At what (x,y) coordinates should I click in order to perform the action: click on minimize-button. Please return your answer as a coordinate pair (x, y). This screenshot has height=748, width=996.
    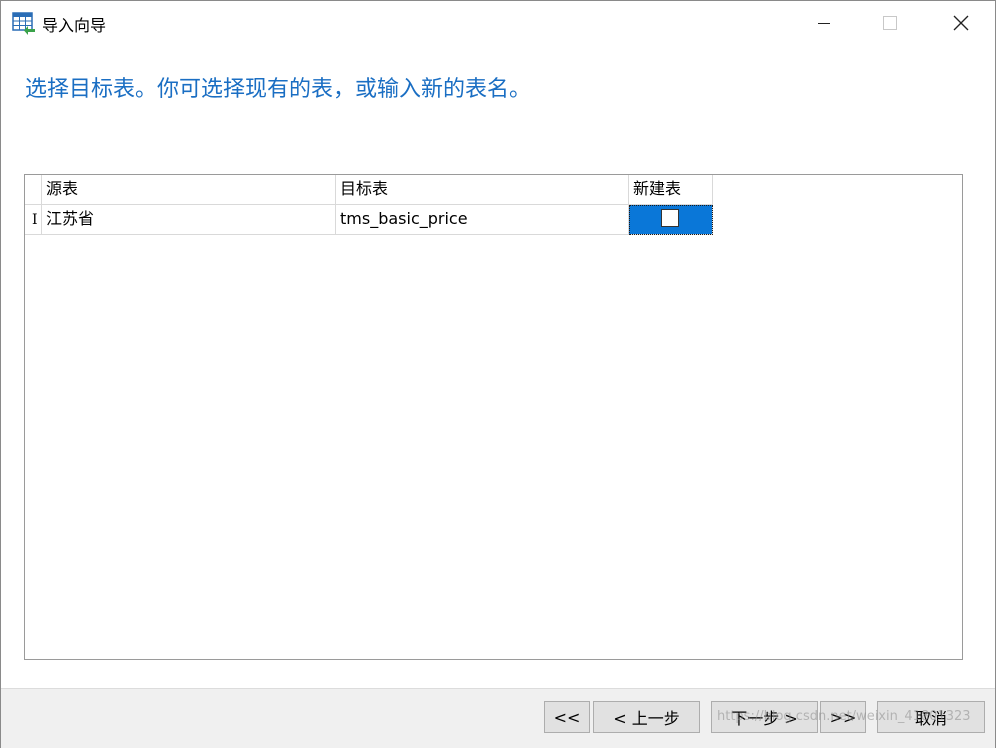
    Looking at the image, I should click on (824, 23).